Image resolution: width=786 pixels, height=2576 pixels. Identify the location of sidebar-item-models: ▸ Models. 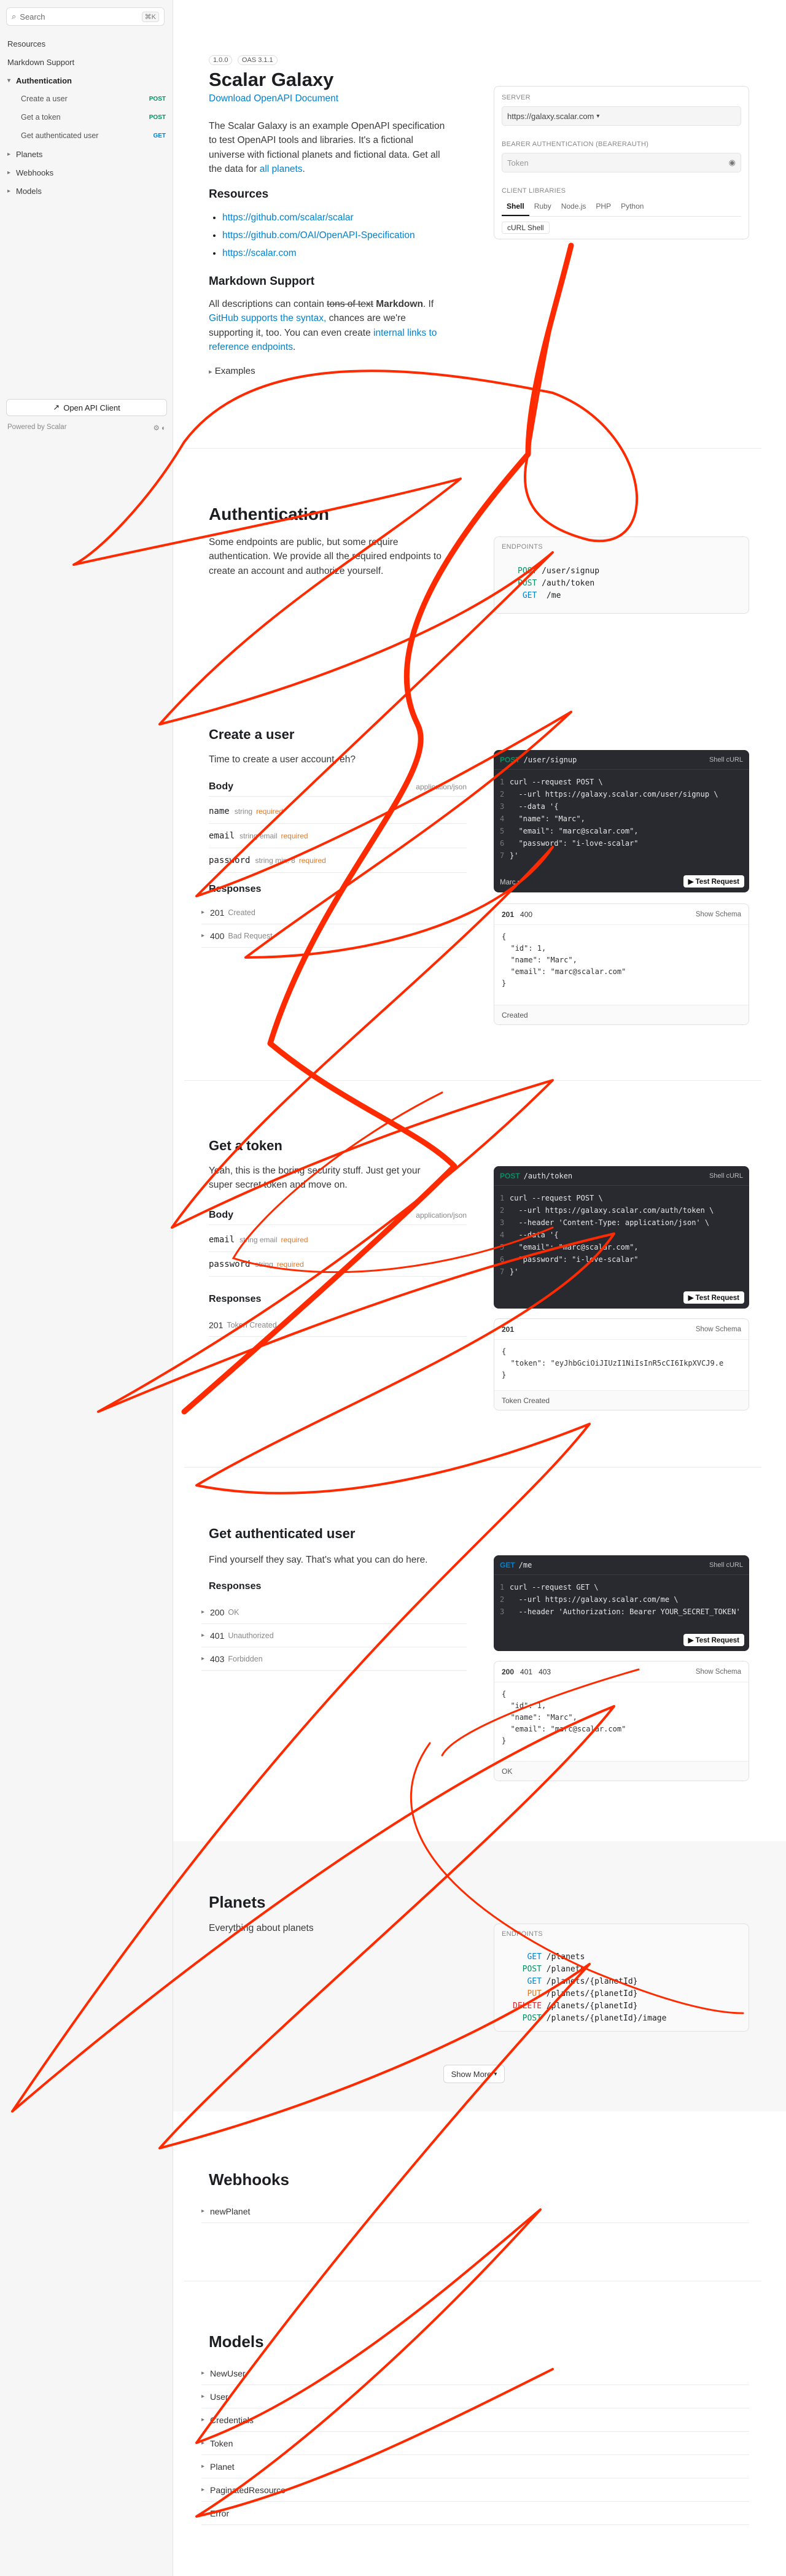
(86, 191).